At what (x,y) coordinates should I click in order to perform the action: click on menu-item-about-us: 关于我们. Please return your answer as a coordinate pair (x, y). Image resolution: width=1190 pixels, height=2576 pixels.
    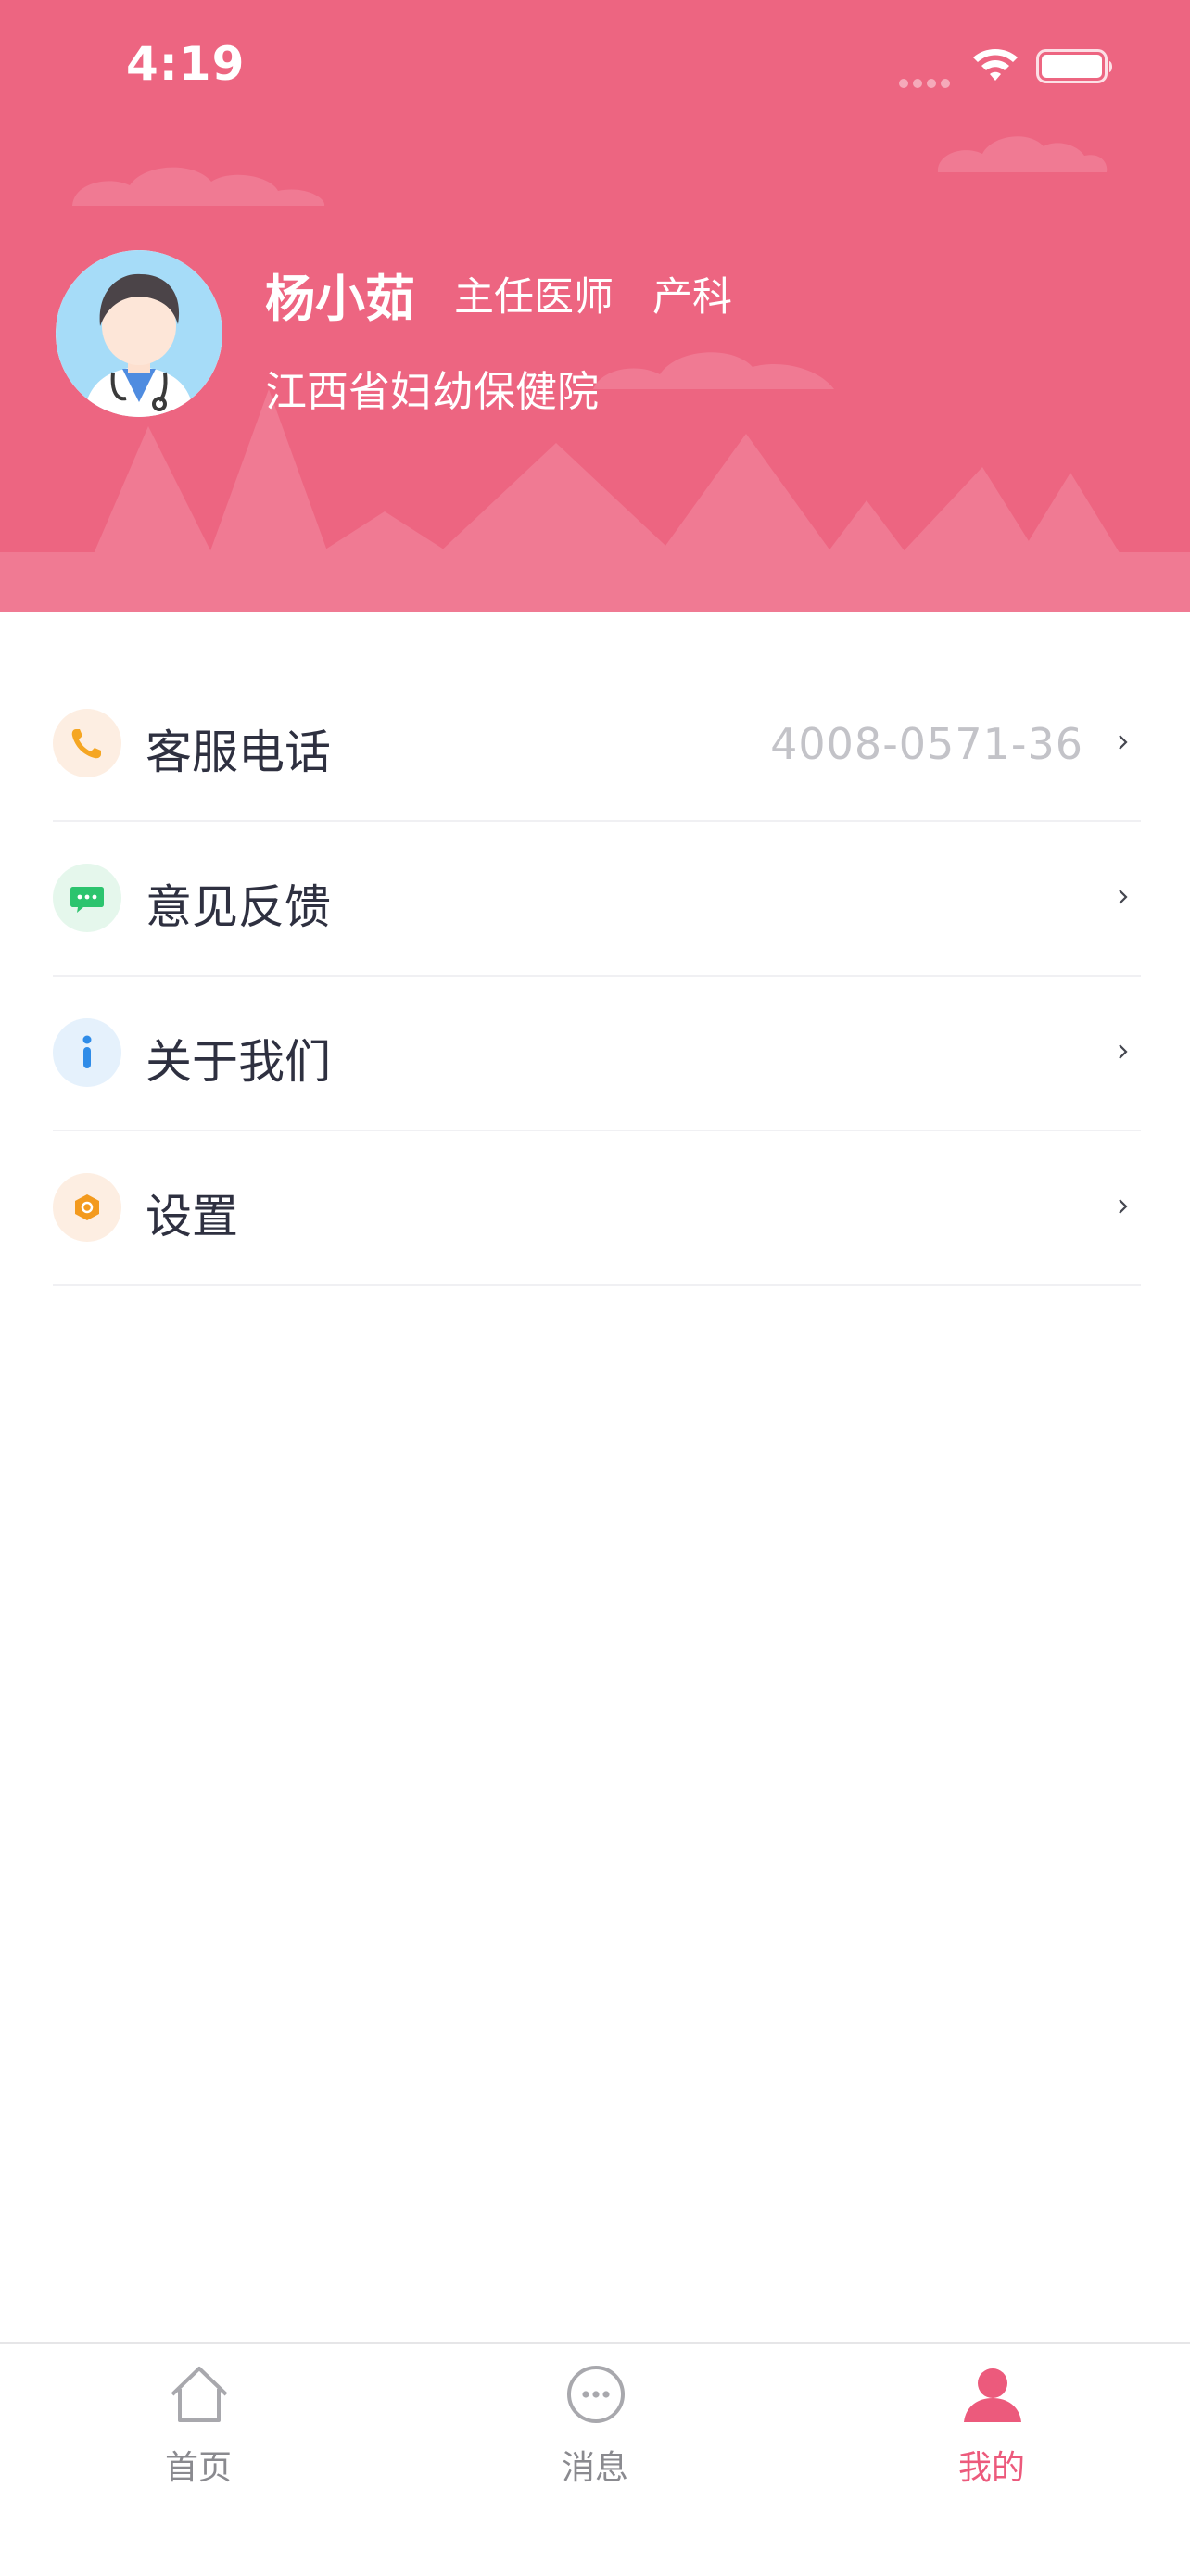
    Looking at the image, I should click on (597, 1054).